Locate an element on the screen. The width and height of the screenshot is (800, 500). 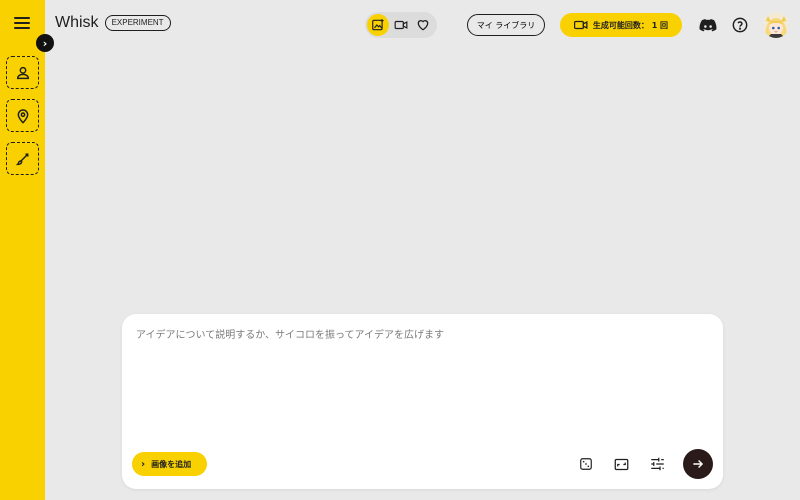
brush-icon is located at coordinates (22, 158).